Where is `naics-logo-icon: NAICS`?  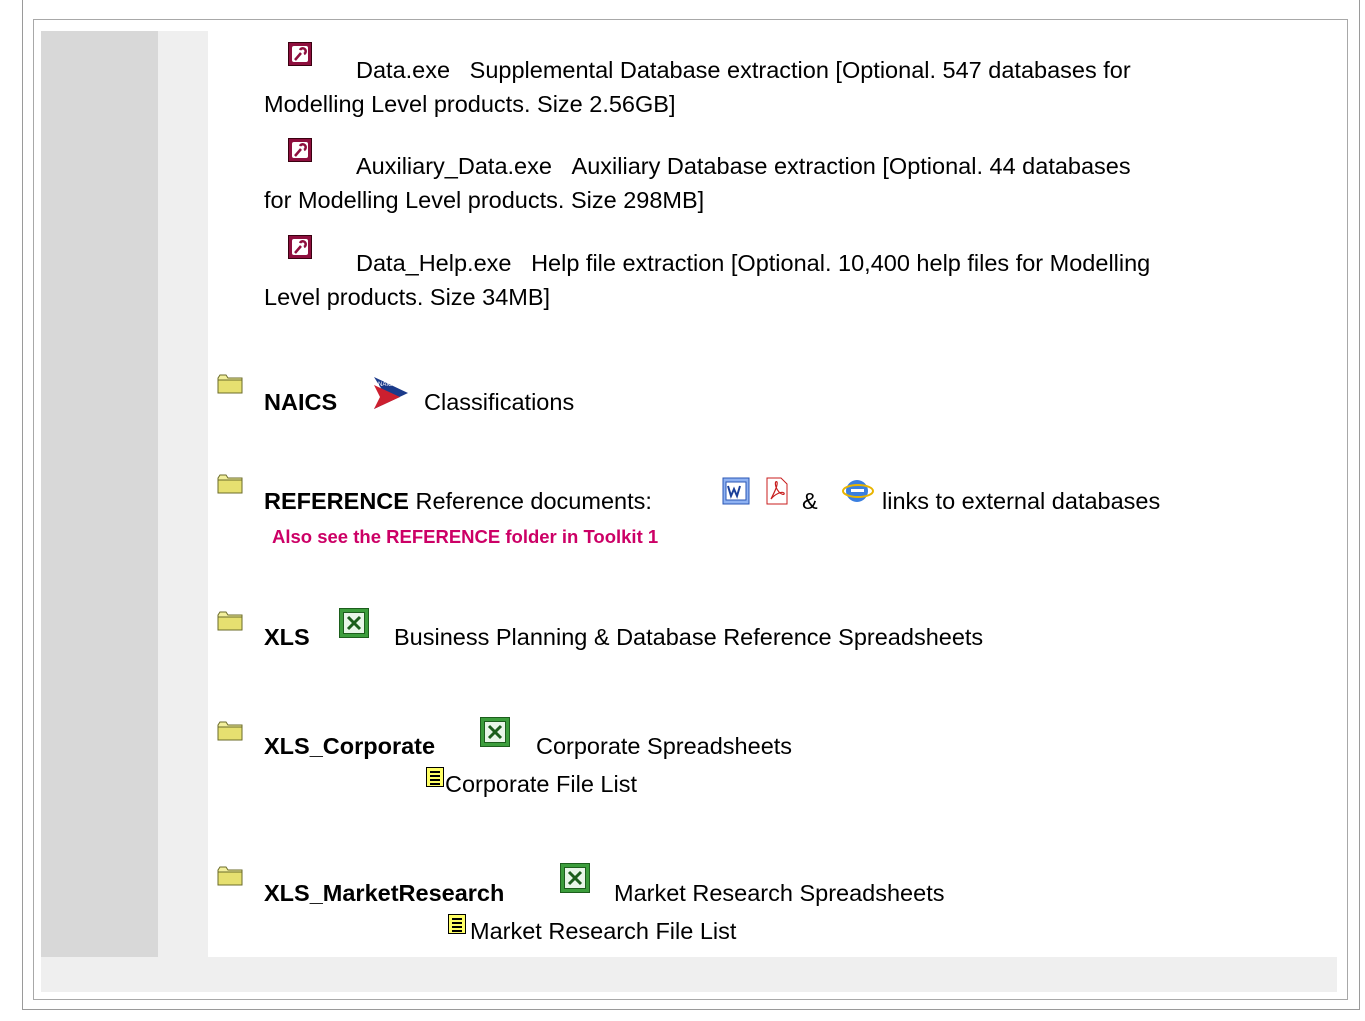
naics-logo-icon: NAICS is located at coordinates (391, 393).